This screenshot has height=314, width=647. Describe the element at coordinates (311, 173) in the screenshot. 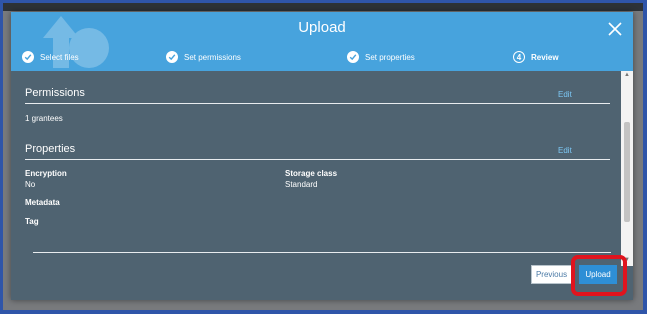

I see `storage-class-label: Storage class` at that location.